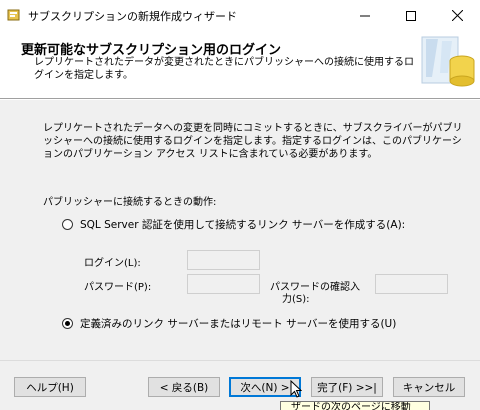 The width and height of the screenshot is (480, 410). What do you see at coordinates (112, 263) in the screenshot?
I see `login-label: ログイン(L):` at bounding box center [112, 263].